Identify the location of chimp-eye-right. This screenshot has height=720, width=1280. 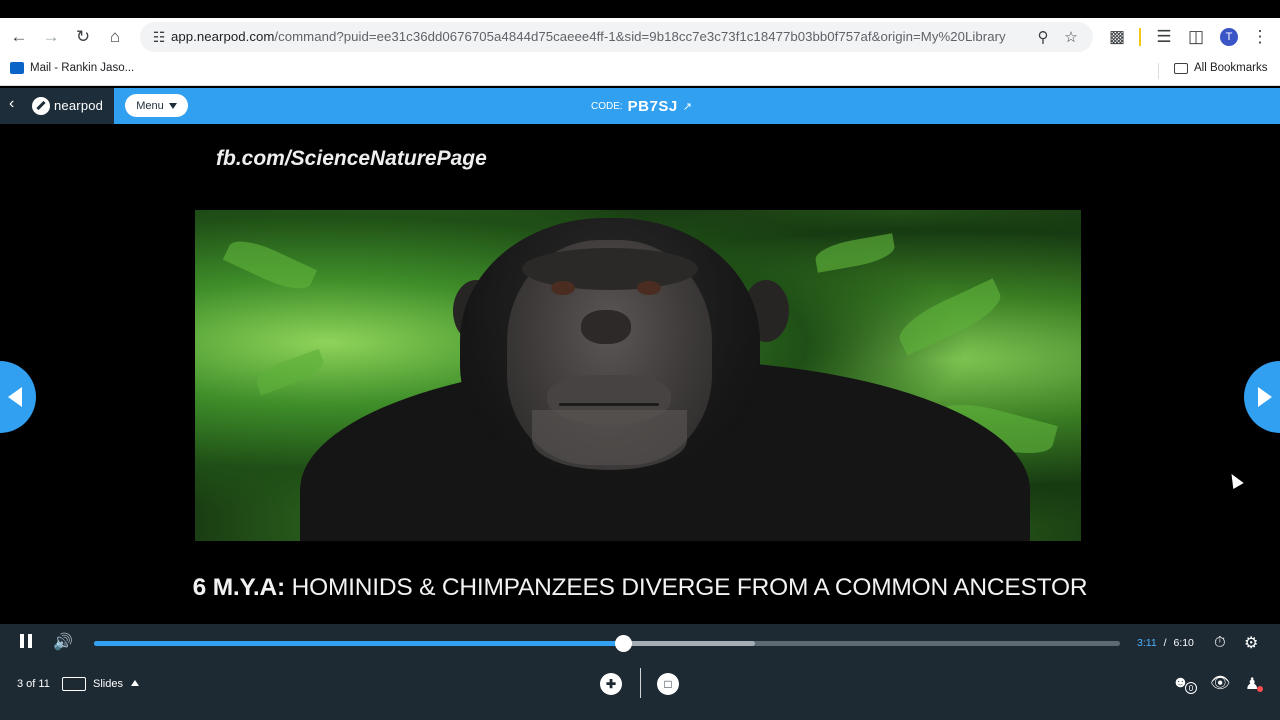
(649, 288).